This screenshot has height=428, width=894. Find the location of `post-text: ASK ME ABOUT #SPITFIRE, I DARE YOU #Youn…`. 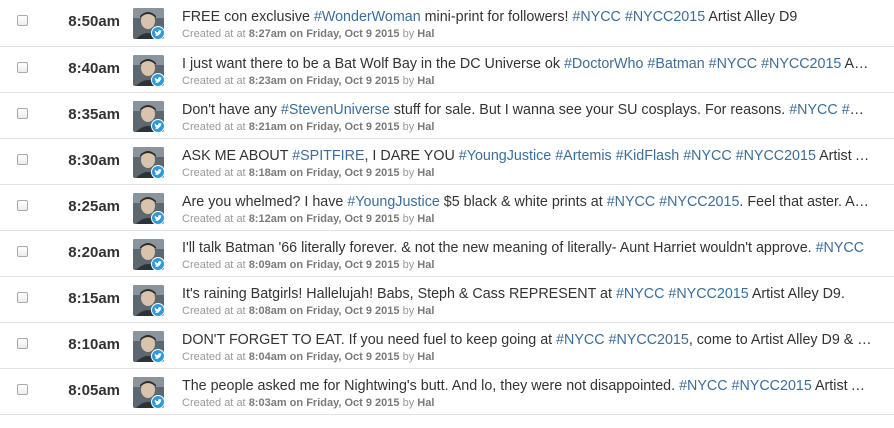

post-text: ASK ME ABOUT #SPITFIRE, I DARE YOU #Youn… is located at coordinates (527, 156).